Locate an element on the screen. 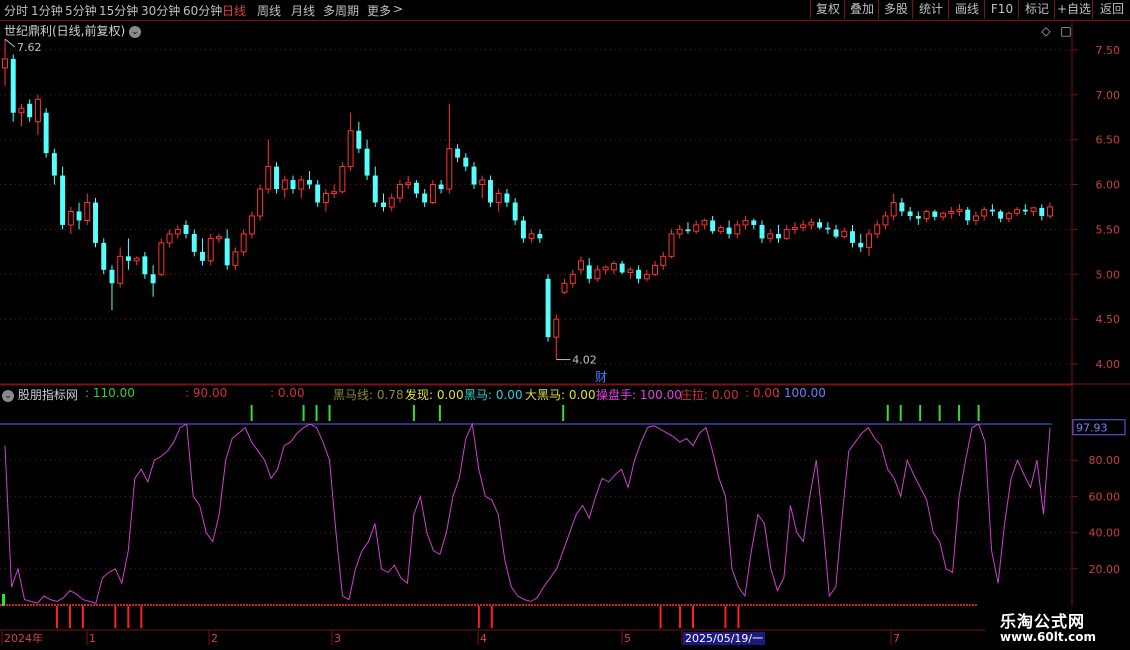  price-tick-label: 6.50 is located at coordinates (1108, 140).